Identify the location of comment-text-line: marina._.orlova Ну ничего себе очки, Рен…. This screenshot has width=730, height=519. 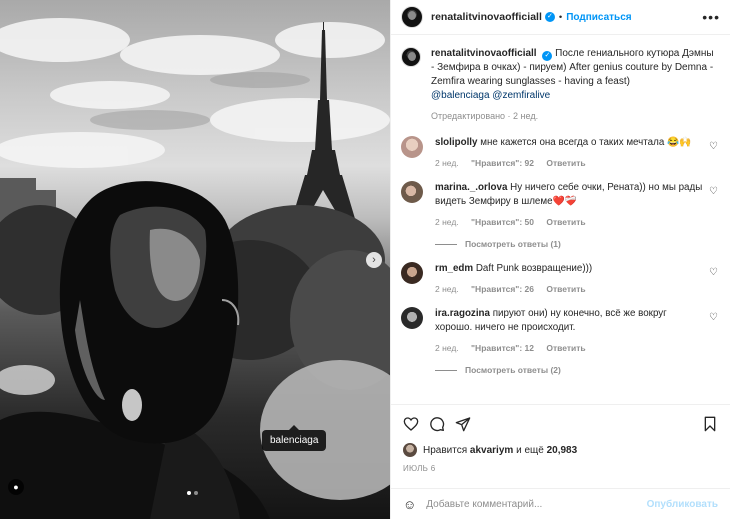
(569, 195).